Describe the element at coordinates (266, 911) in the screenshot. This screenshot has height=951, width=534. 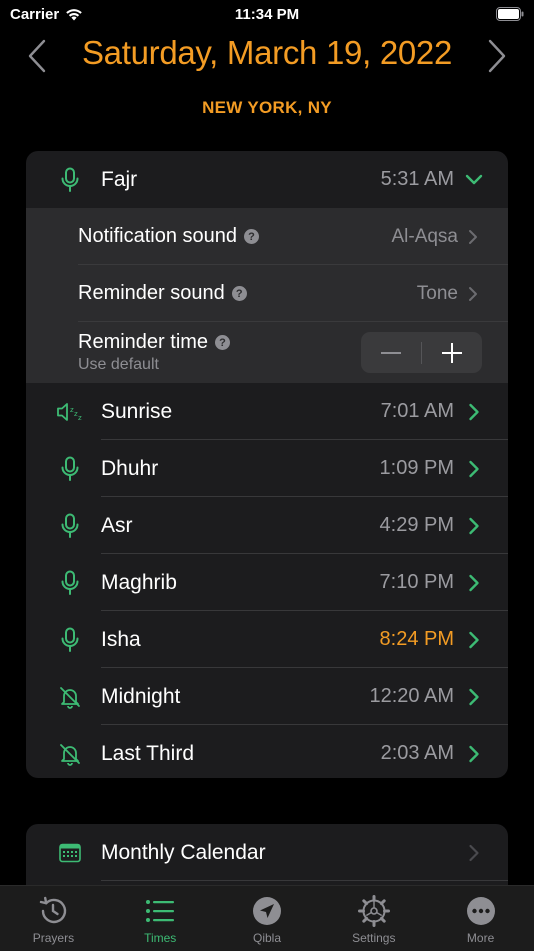
I see `compass-arrow-icon` at that location.